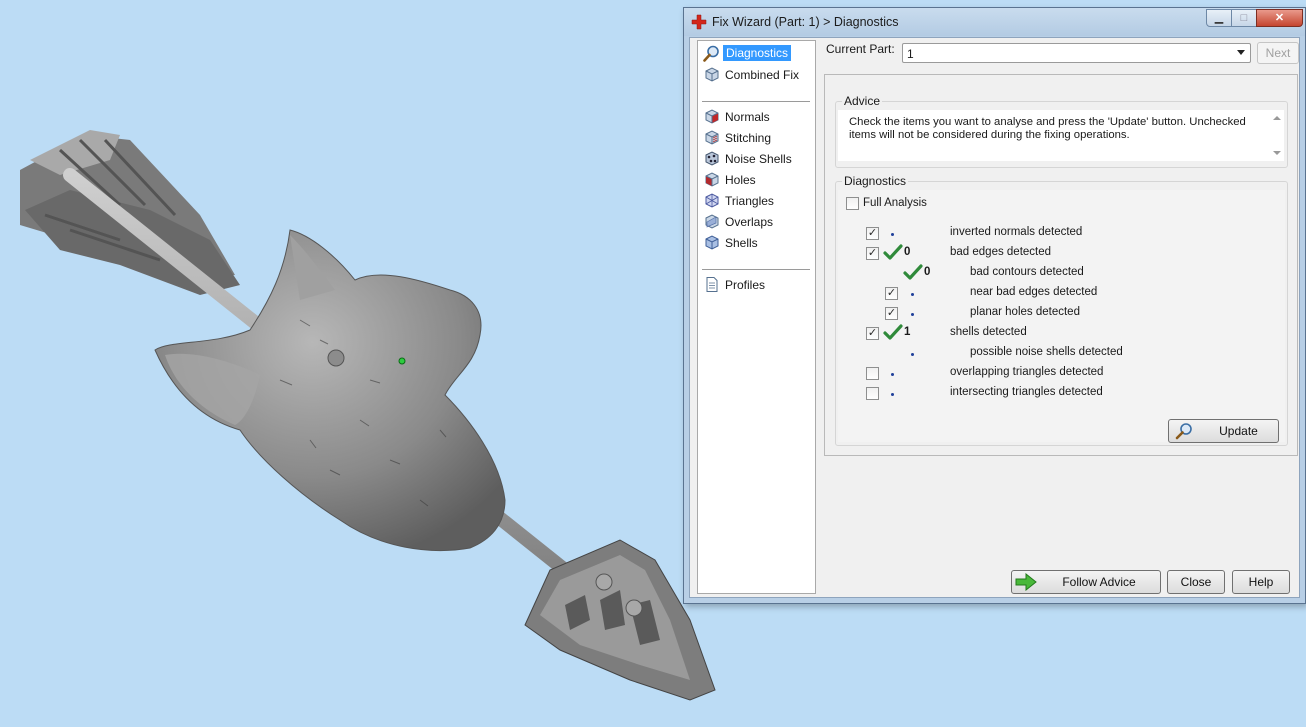 This screenshot has height=727, width=1306. Describe the element at coordinates (907, 252) in the screenshot. I see `diag-count-bad-edges: 0` at that location.